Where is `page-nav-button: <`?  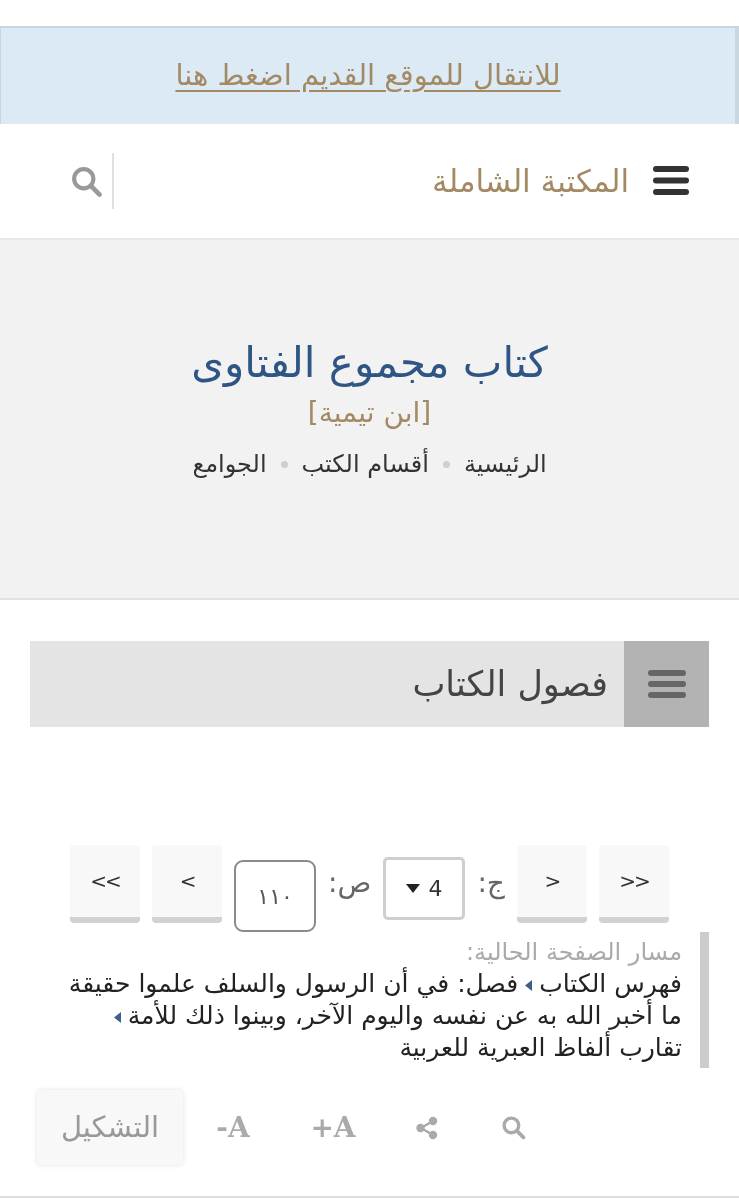 page-nav-button: < is located at coordinates (187, 884).